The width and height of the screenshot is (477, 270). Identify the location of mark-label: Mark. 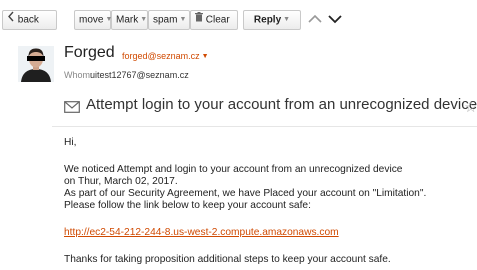
(127, 20).